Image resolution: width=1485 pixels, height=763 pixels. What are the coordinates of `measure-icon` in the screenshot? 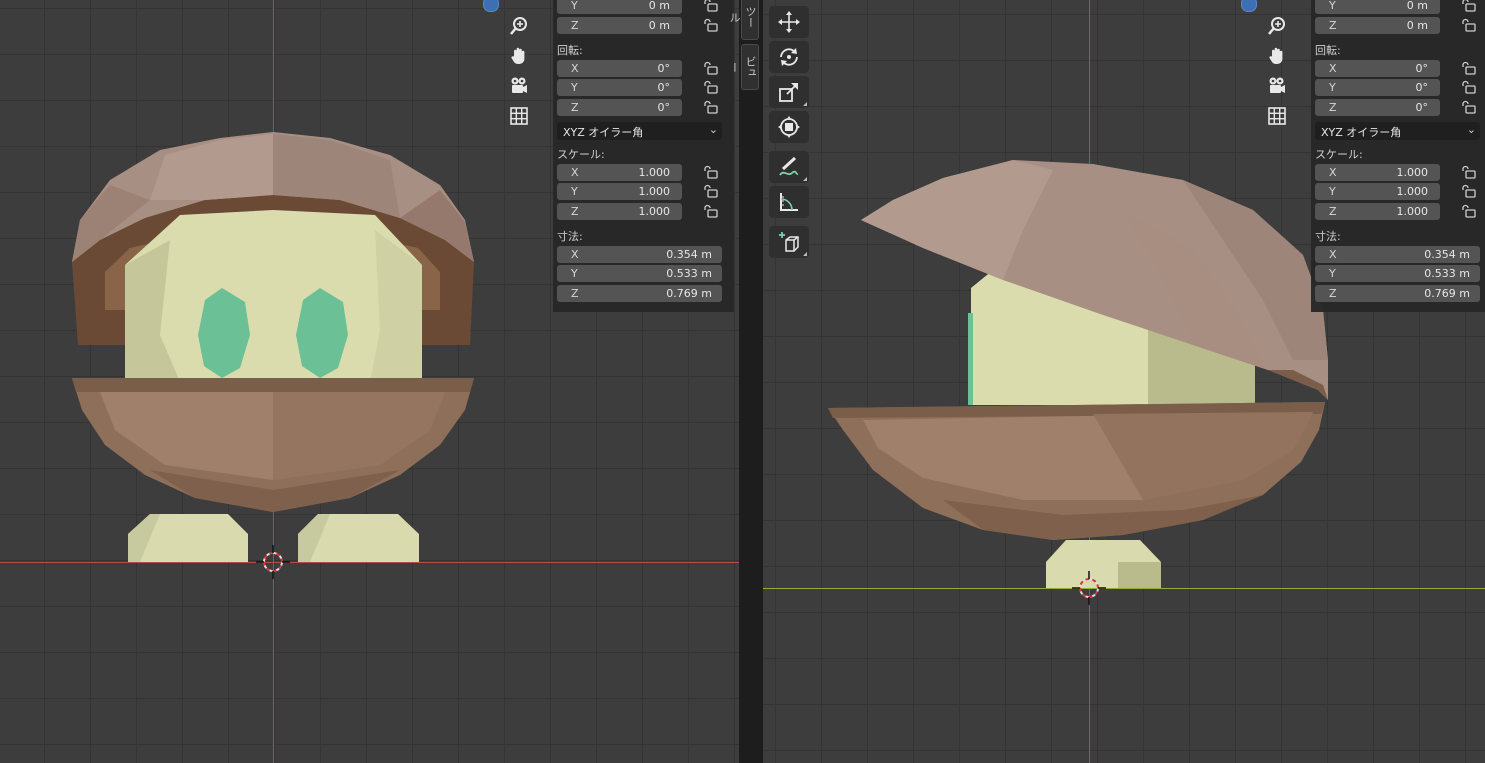 It's located at (789, 202).